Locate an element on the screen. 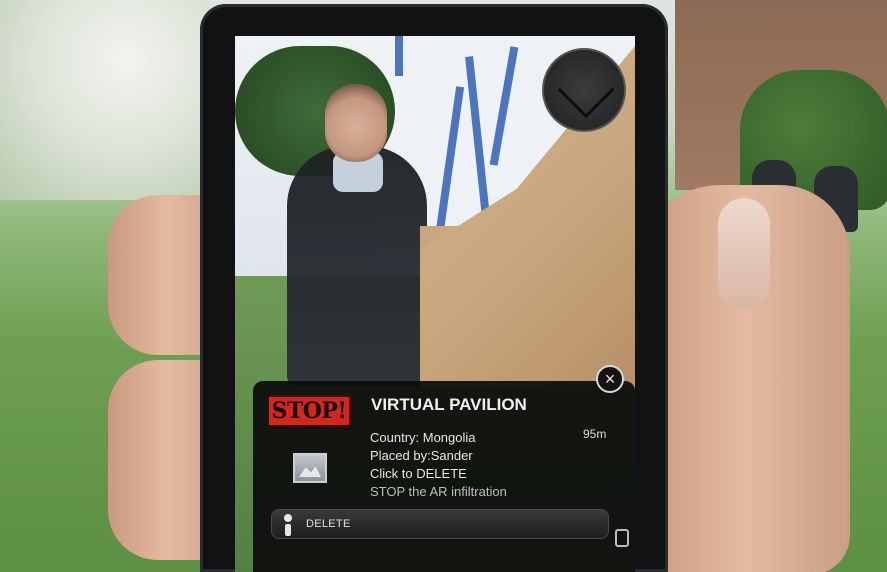 This screenshot has width=887, height=572. delete-button-label: DELETE is located at coordinates (328, 524).